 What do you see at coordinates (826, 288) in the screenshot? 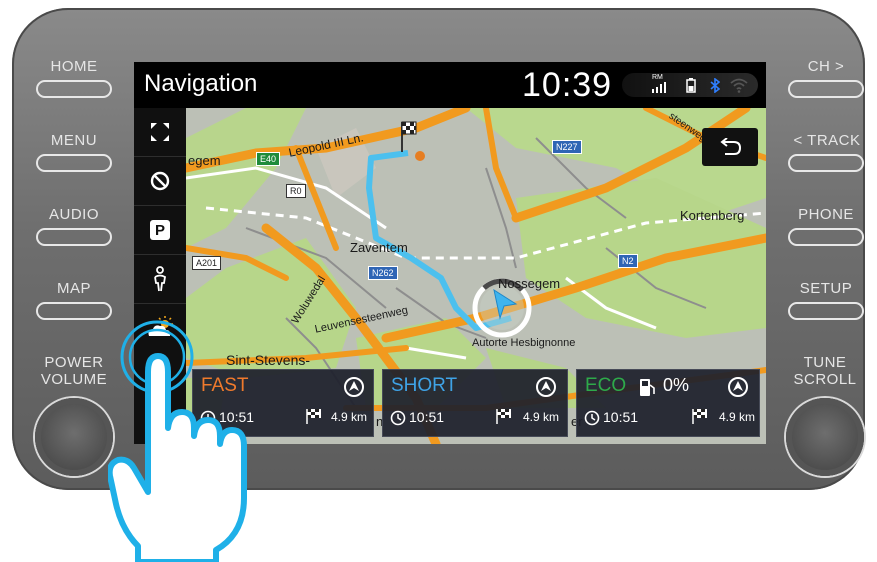
I see `setup-button-label: SETUP` at bounding box center [826, 288].